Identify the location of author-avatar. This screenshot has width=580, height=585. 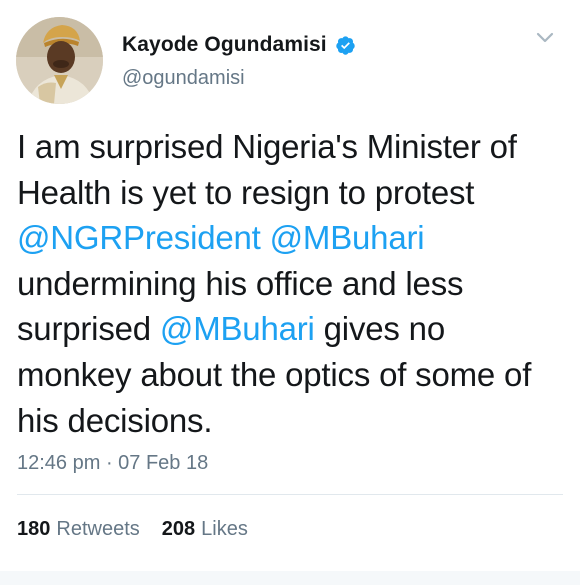
(59, 60).